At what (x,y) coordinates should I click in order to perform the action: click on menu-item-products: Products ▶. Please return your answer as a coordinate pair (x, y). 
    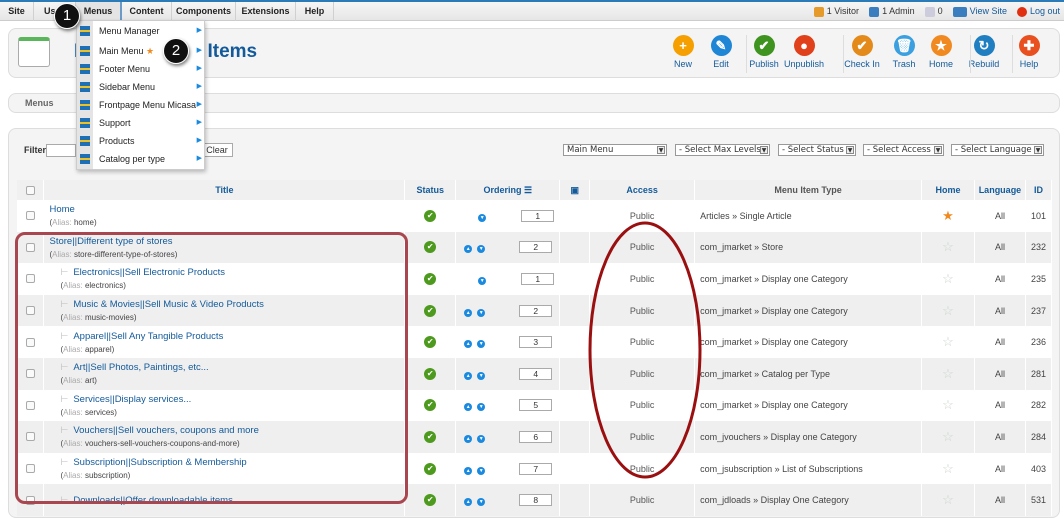
    Looking at the image, I should click on (141, 141).